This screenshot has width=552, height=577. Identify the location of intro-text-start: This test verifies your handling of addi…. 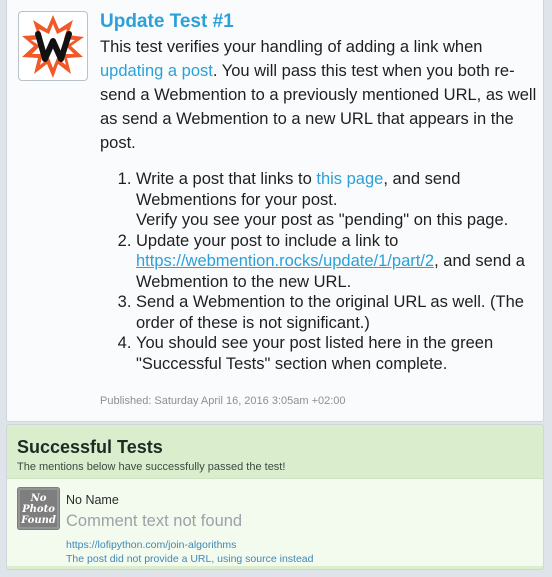
(291, 47).